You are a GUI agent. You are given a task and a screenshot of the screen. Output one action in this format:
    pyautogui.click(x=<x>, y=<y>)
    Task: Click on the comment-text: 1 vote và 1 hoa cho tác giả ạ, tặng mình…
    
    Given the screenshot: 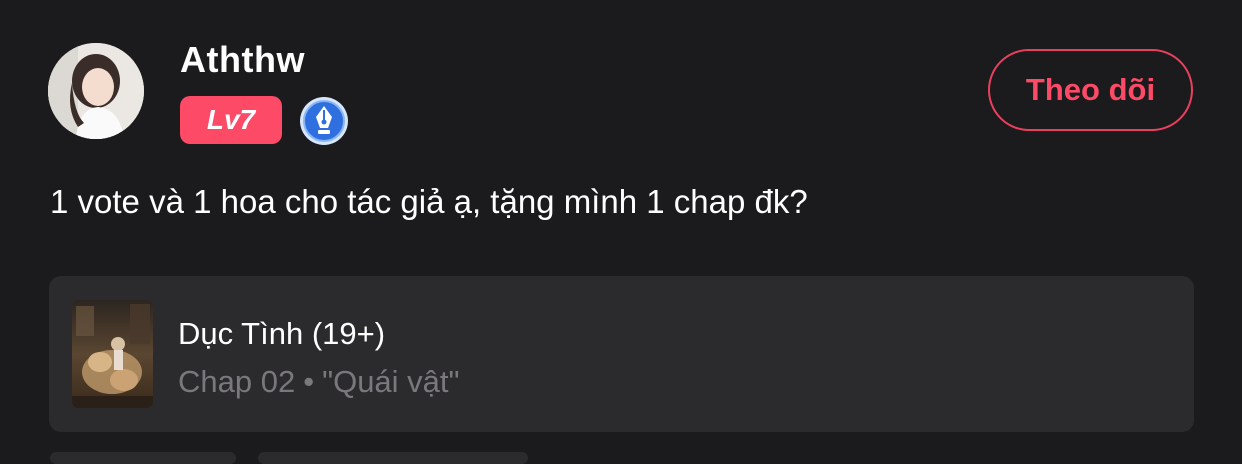 What is the action you would take?
    pyautogui.click(x=429, y=201)
    